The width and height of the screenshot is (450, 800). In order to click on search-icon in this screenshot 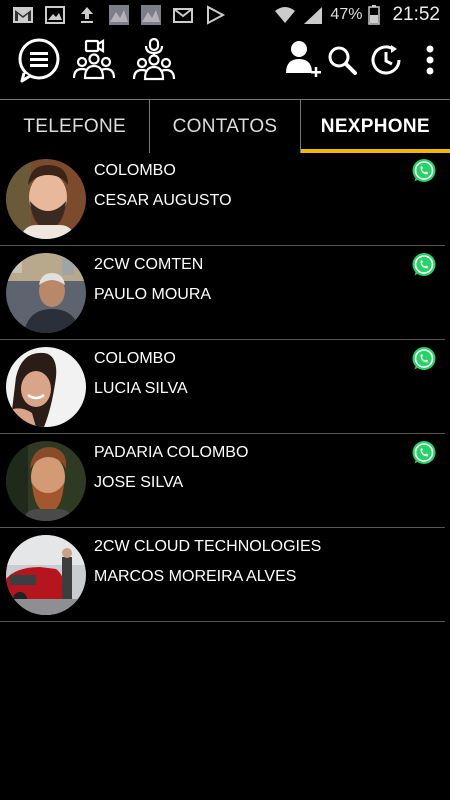, I will do `click(342, 60)`.